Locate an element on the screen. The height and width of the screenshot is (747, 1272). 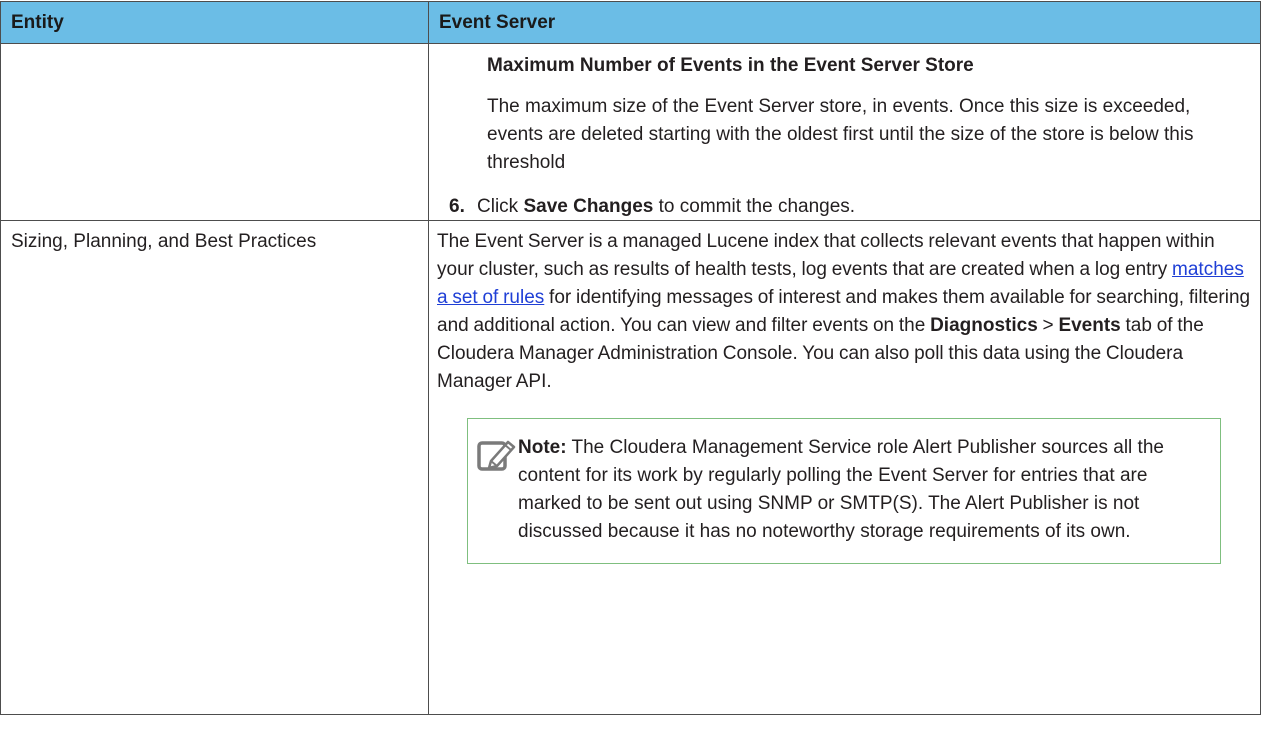
note-pencil-icon is located at coordinates (498, 455).